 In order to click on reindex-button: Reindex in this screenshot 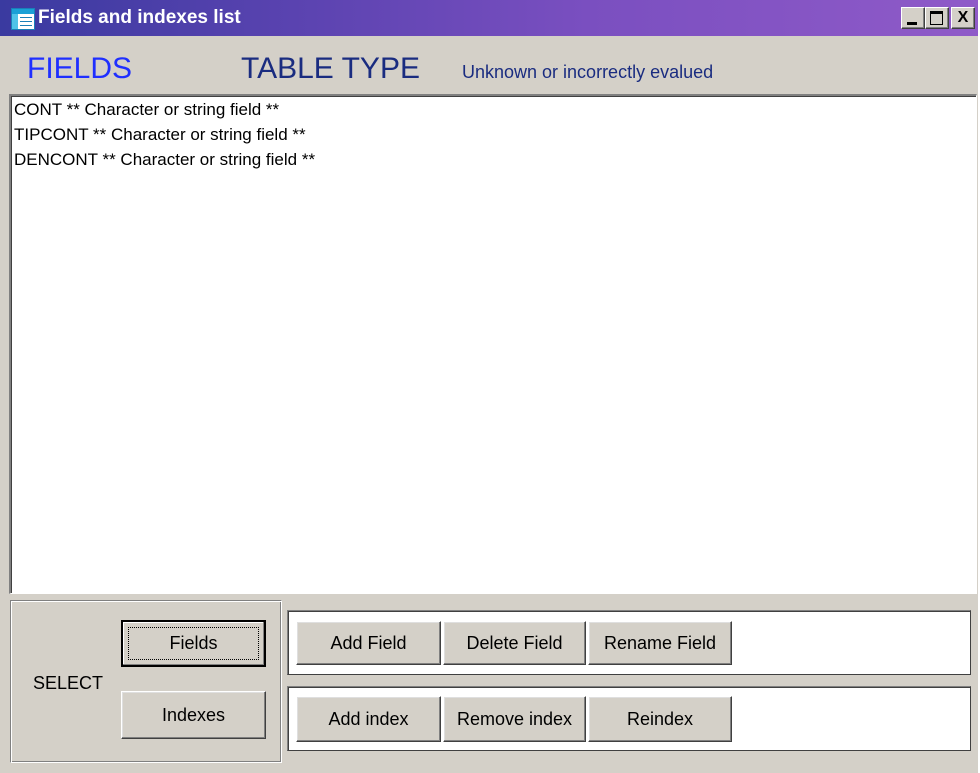, I will do `click(660, 719)`.